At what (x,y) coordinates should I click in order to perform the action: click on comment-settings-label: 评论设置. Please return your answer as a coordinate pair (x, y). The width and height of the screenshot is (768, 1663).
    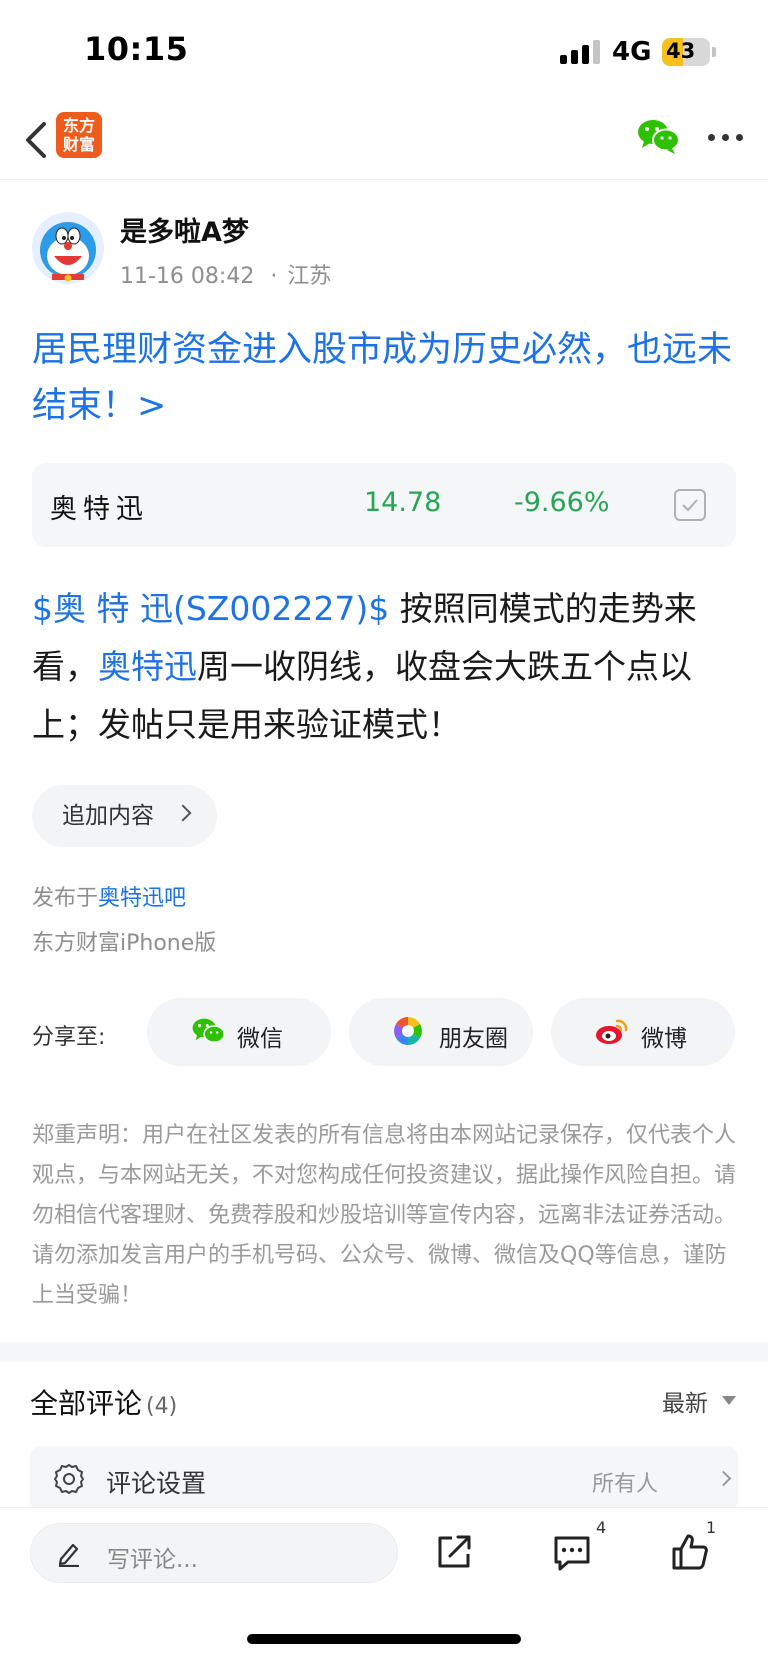
    Looking at the image, I should click on (156, 1483).